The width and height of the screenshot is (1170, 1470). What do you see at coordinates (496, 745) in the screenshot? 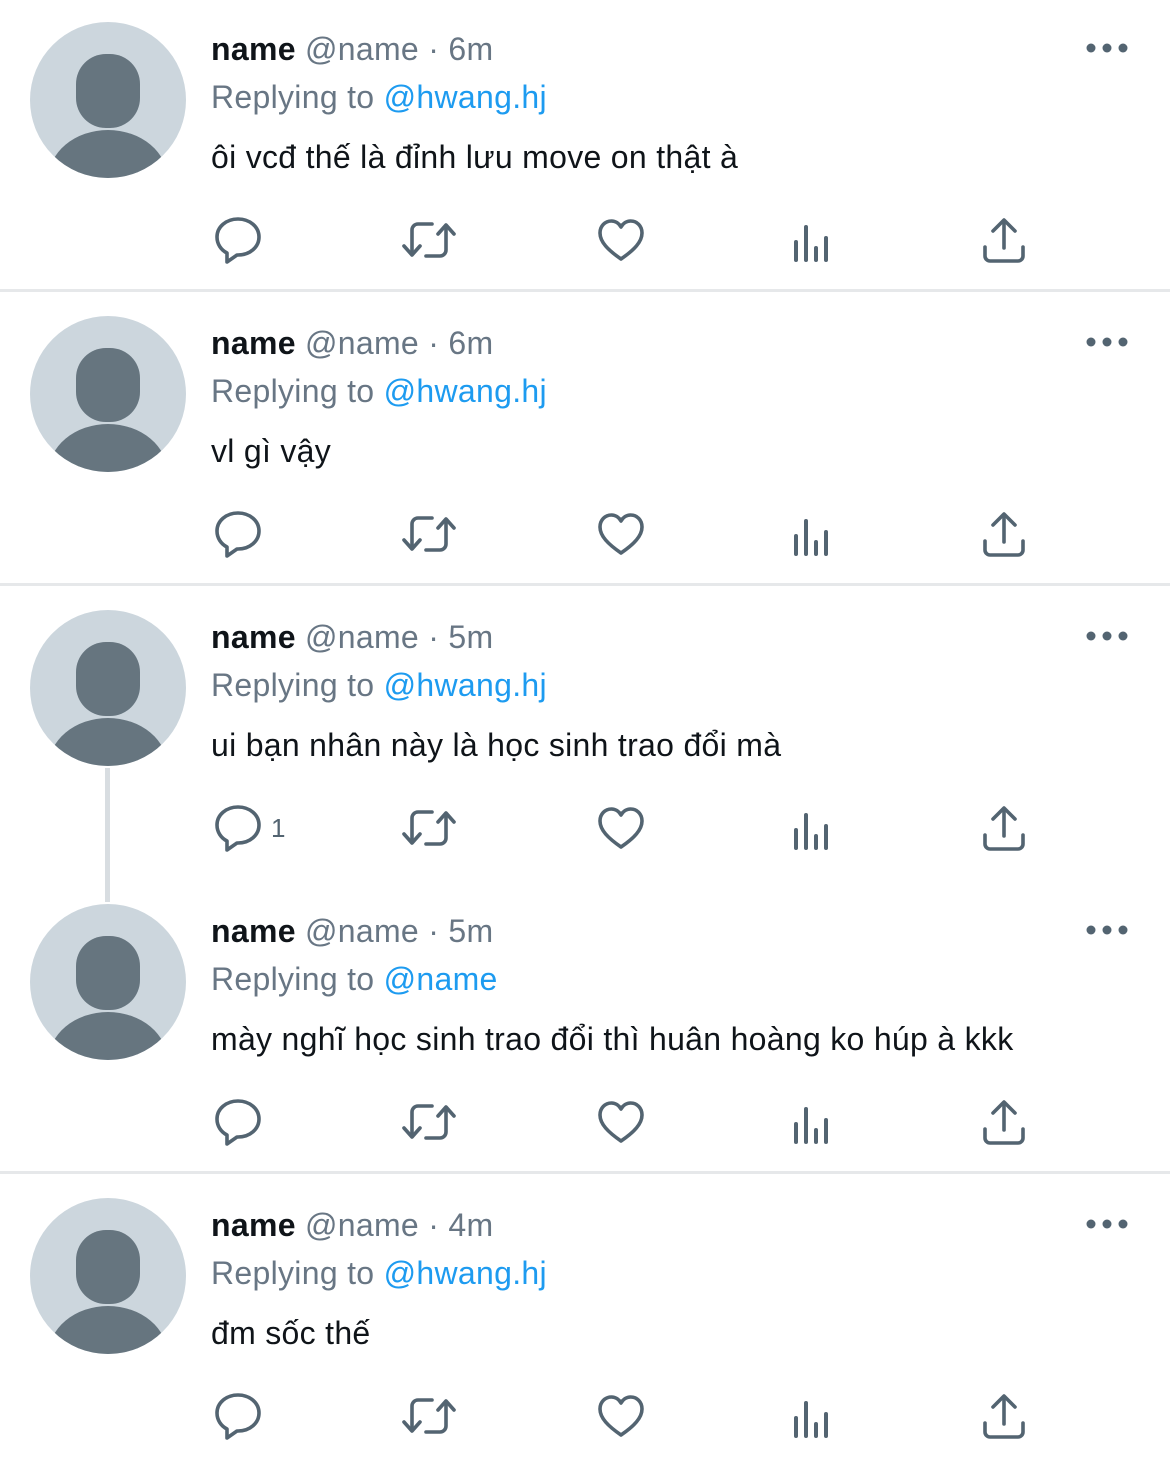
I see `tweet-text: ui bạn nhân này là học sinh trao đổi mà` at bounding box center [496, 745].